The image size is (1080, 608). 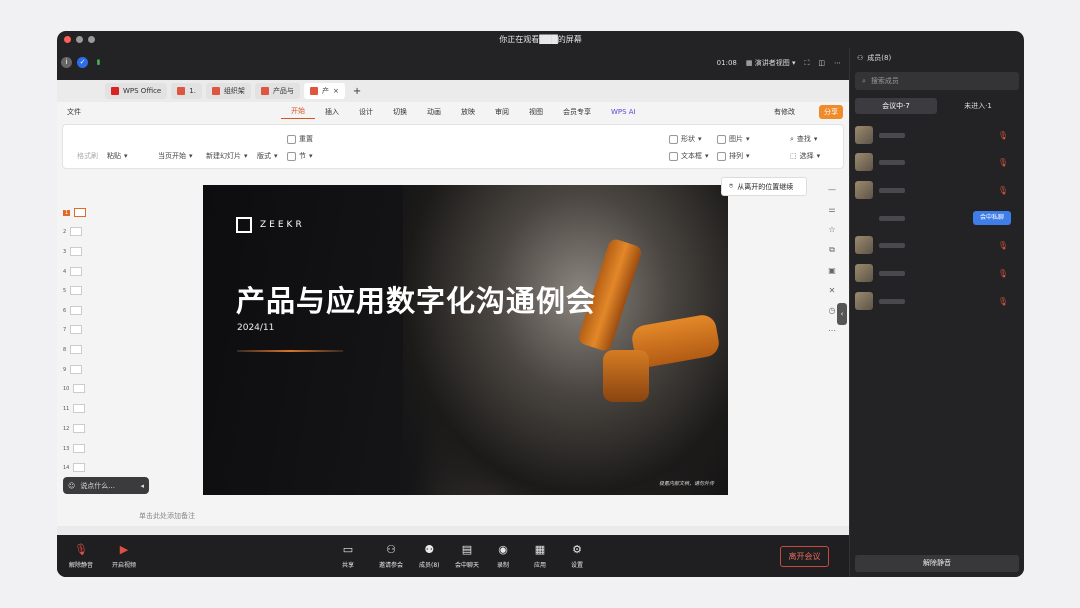 I want to click on tab-doc-2: 组织架, so click(x=228, y=91).